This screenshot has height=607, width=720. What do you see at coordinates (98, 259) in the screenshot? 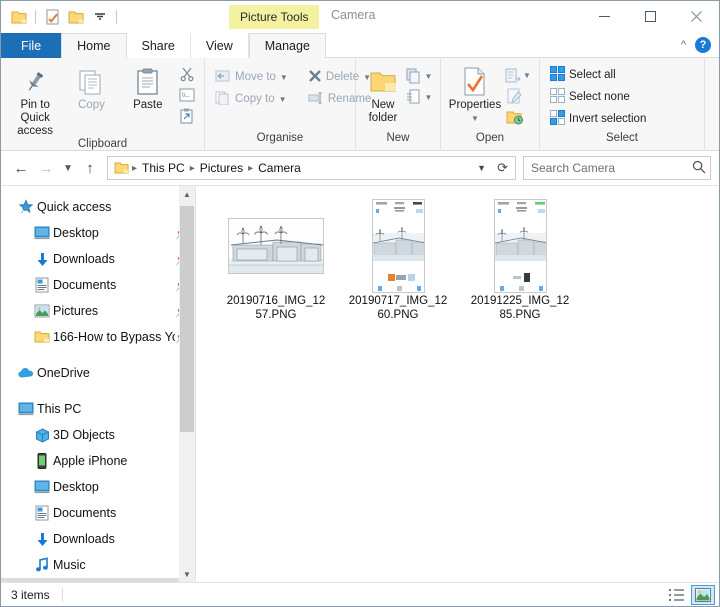
I see `sidebar-item-downloads: Downloads 📌` at bounding box center [98, 259].